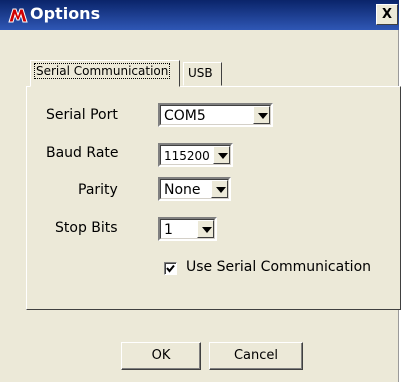  Describe the element at coordinates (98, 190) in the screenshot. I see `parity-label: Parity` at that location.